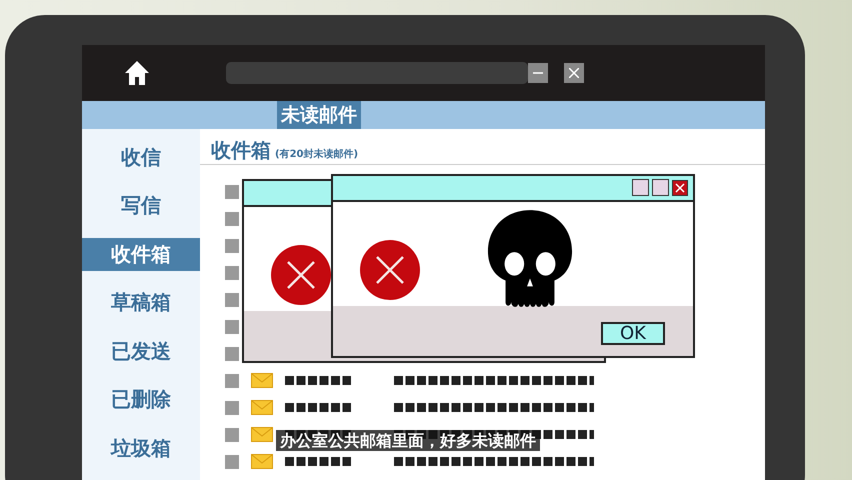  I want to click on close-icon, so click(574, 73).